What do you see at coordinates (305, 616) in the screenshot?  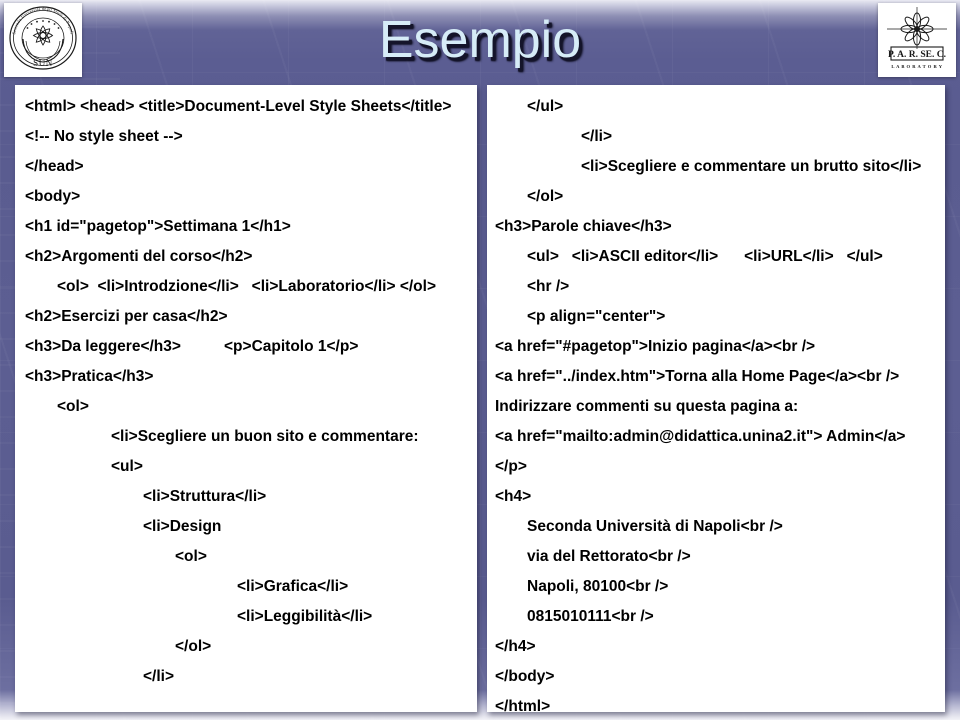 I see `code-line: <li>Leggibilità</li>` at bounding box center [305, 616].